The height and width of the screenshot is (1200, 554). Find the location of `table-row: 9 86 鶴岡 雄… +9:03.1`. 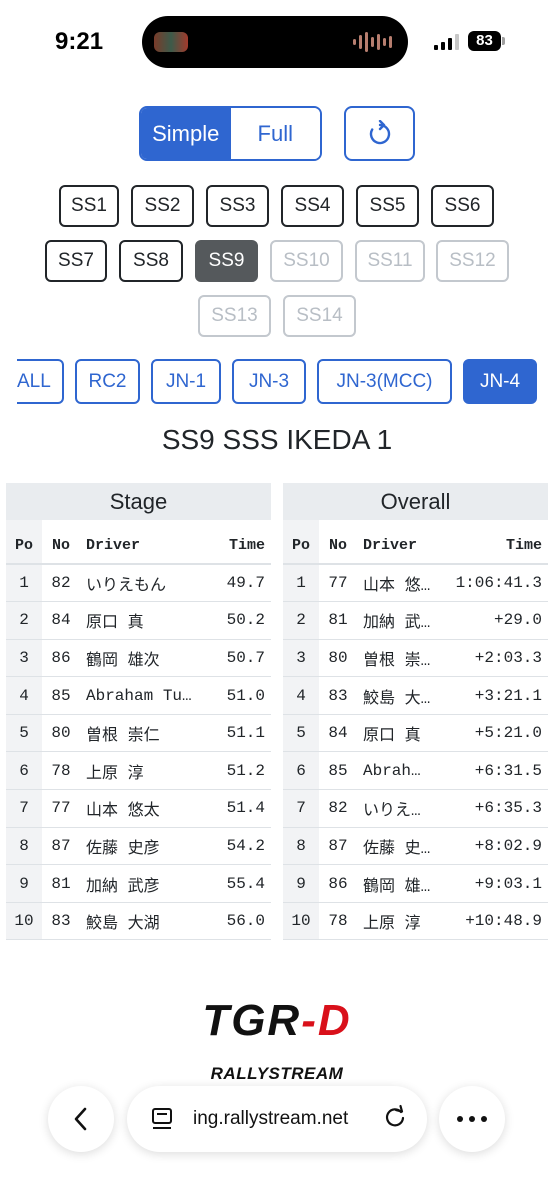

table-row: 9 86 鶴岡 雄… +9:03.1 is located at coordinates (415, 883).